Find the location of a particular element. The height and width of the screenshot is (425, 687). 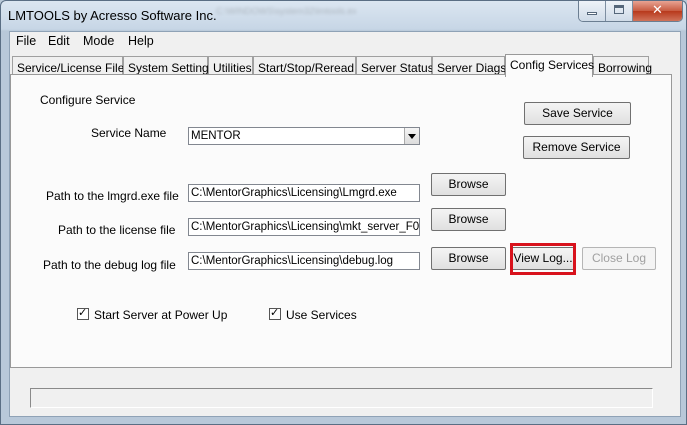

caption-buttons: ✕ is located at coordinates (630, 11).